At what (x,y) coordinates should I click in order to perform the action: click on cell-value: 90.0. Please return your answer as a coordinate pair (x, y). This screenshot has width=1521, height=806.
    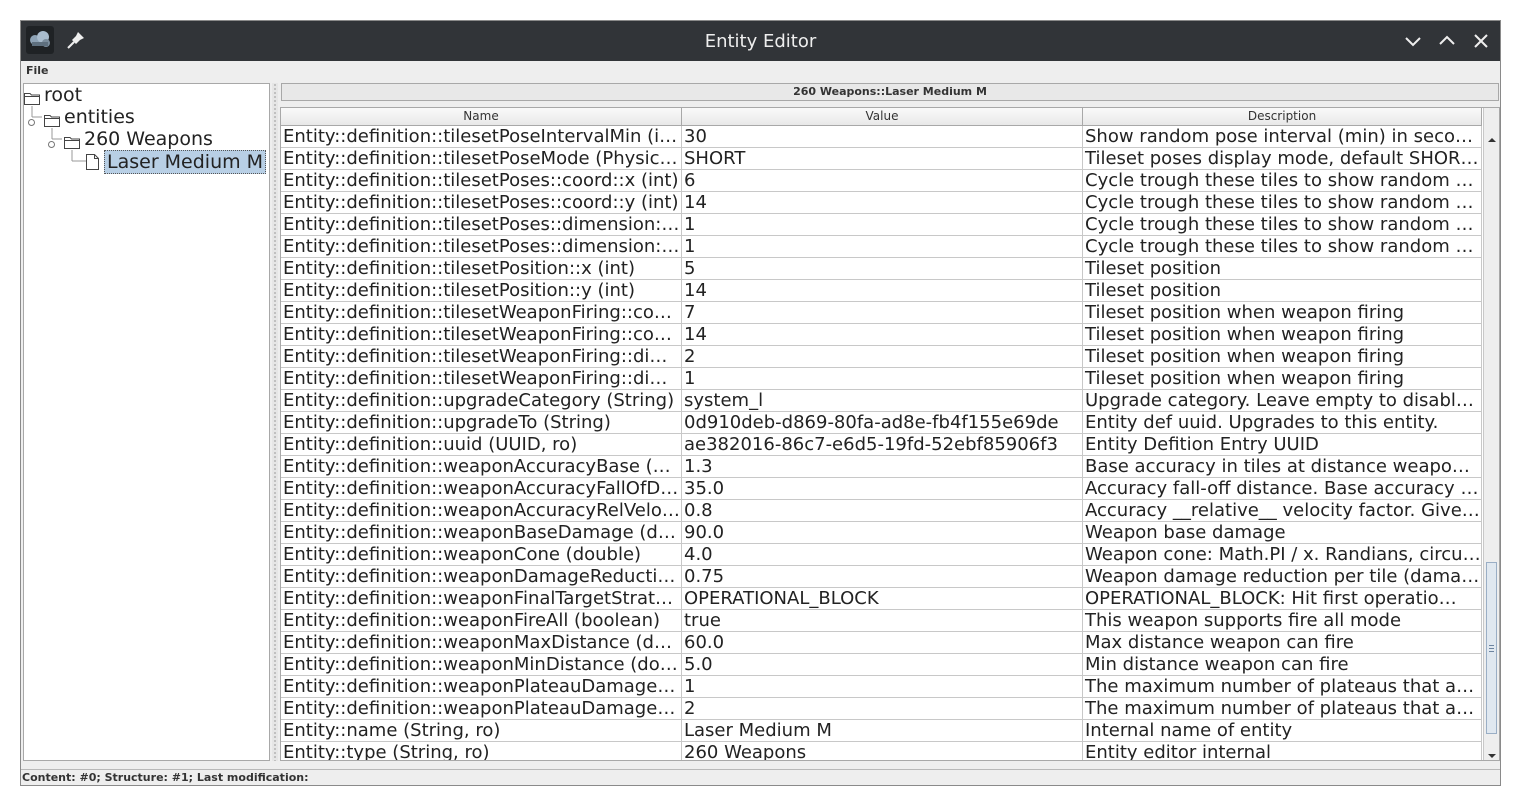
    Looking at the image, I should click on (882, 533).